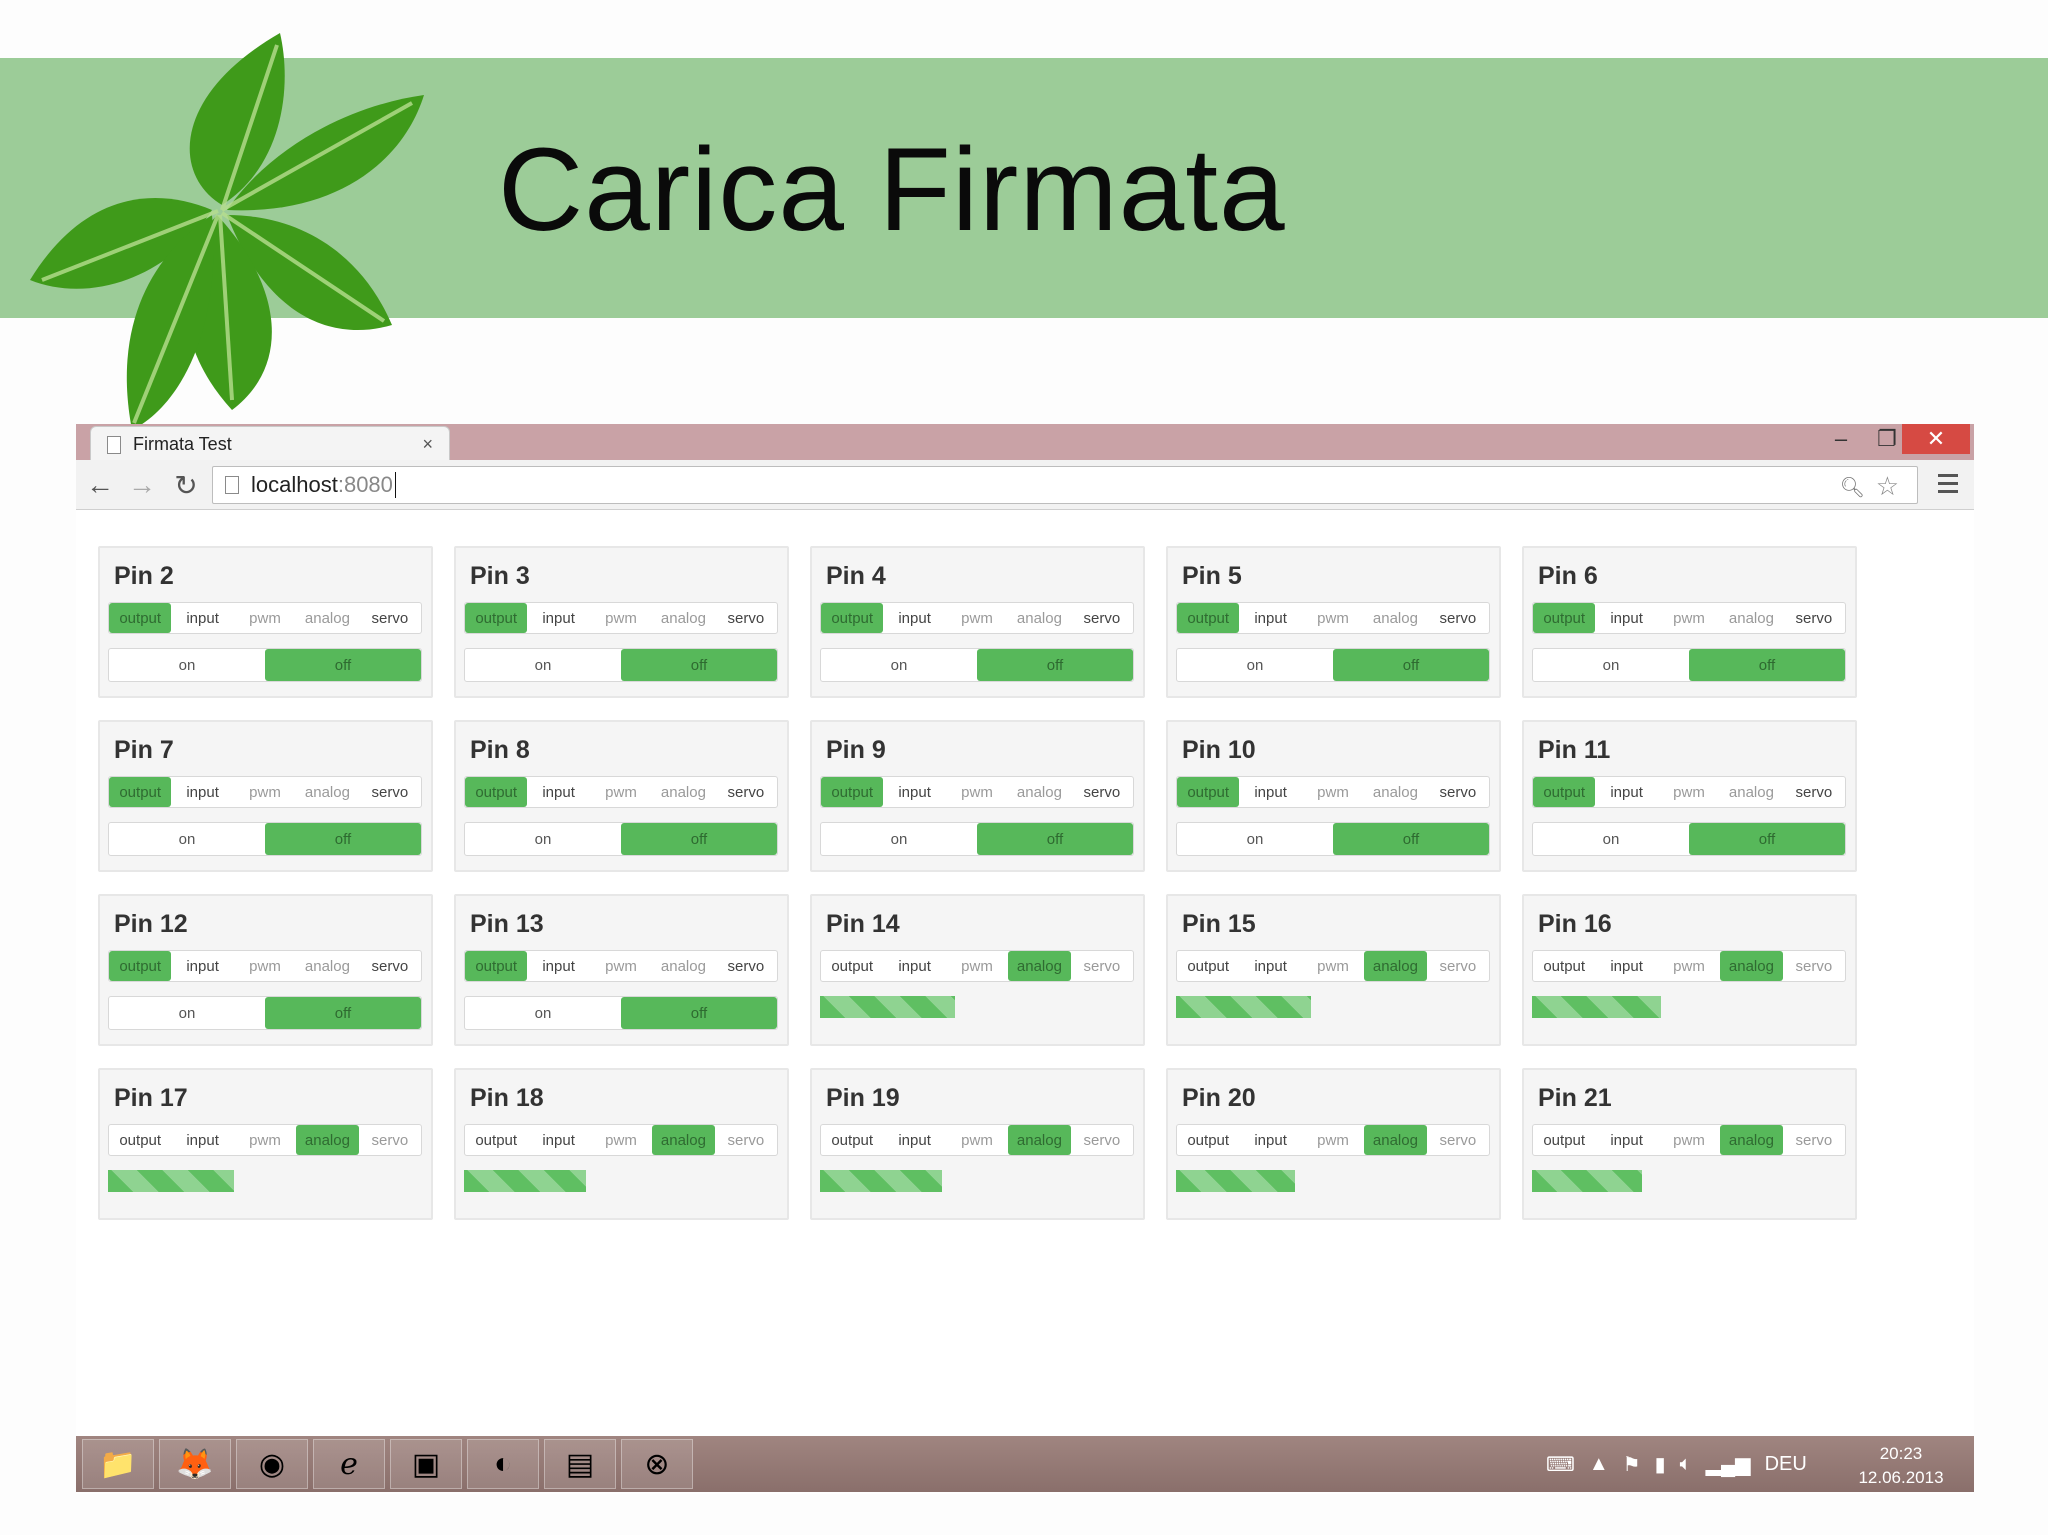  I want to click on bookmark-star-icon: ☆, so click(1887, 486).